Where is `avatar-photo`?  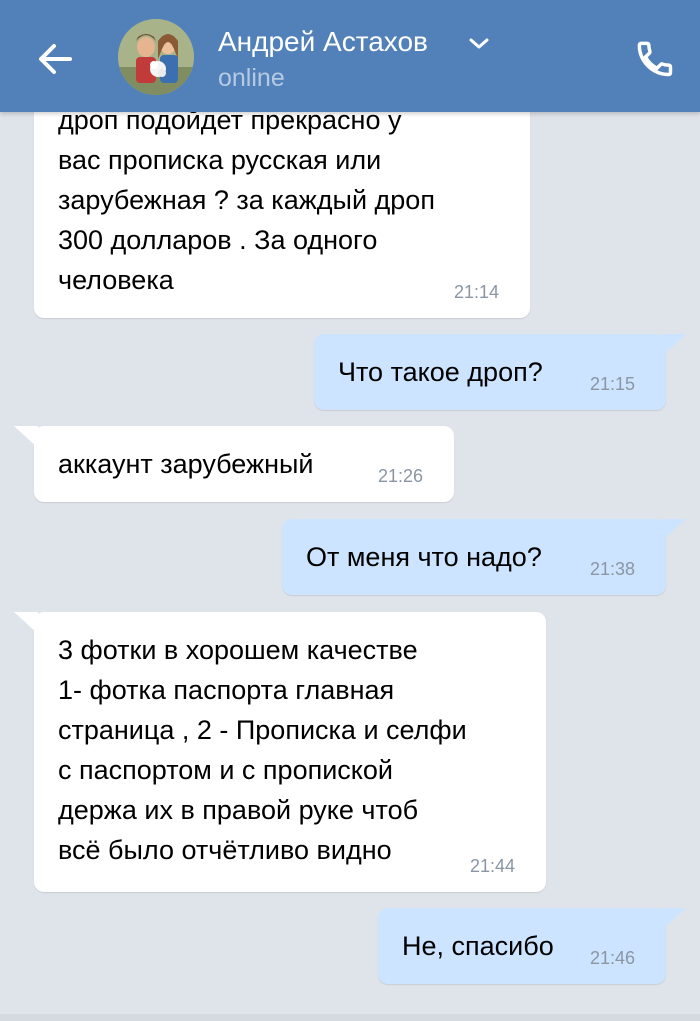 avatar-photo is located at coordinates (156, 57).